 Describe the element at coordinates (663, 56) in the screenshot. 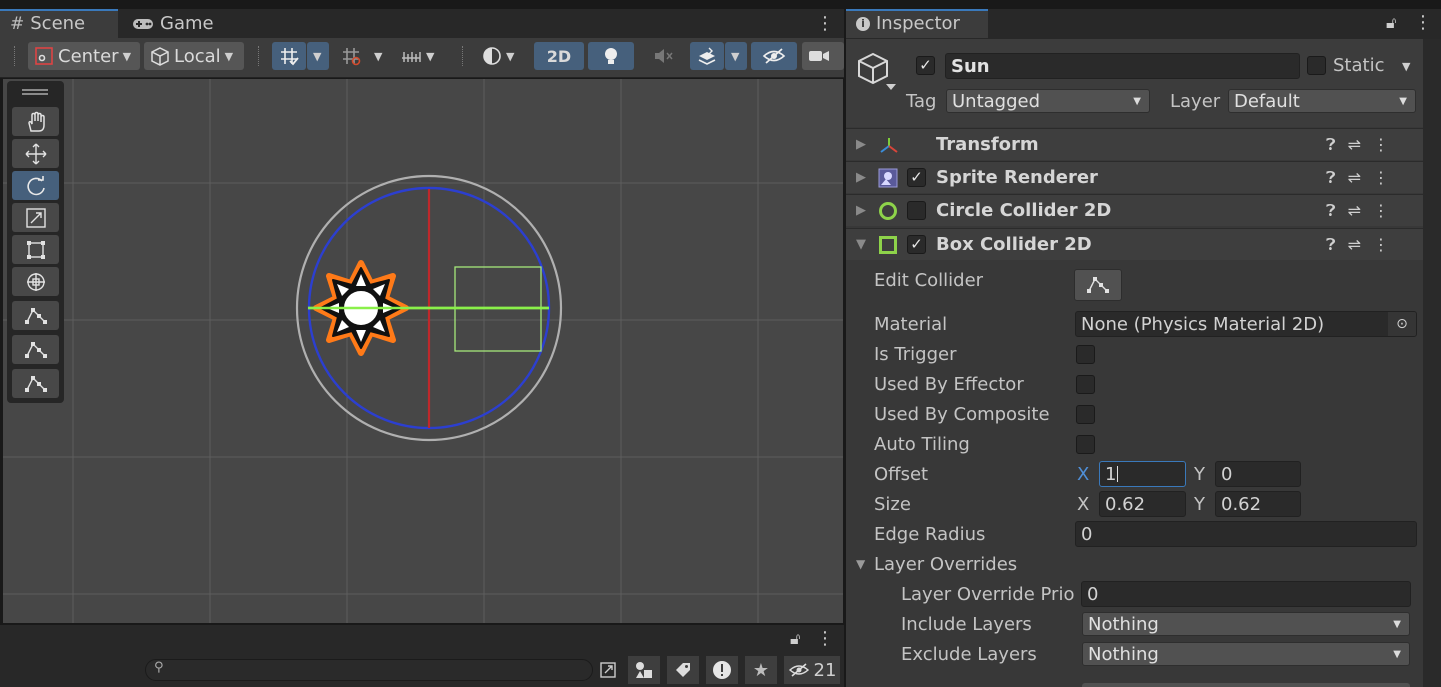

I see `audio-toggle` at that location.